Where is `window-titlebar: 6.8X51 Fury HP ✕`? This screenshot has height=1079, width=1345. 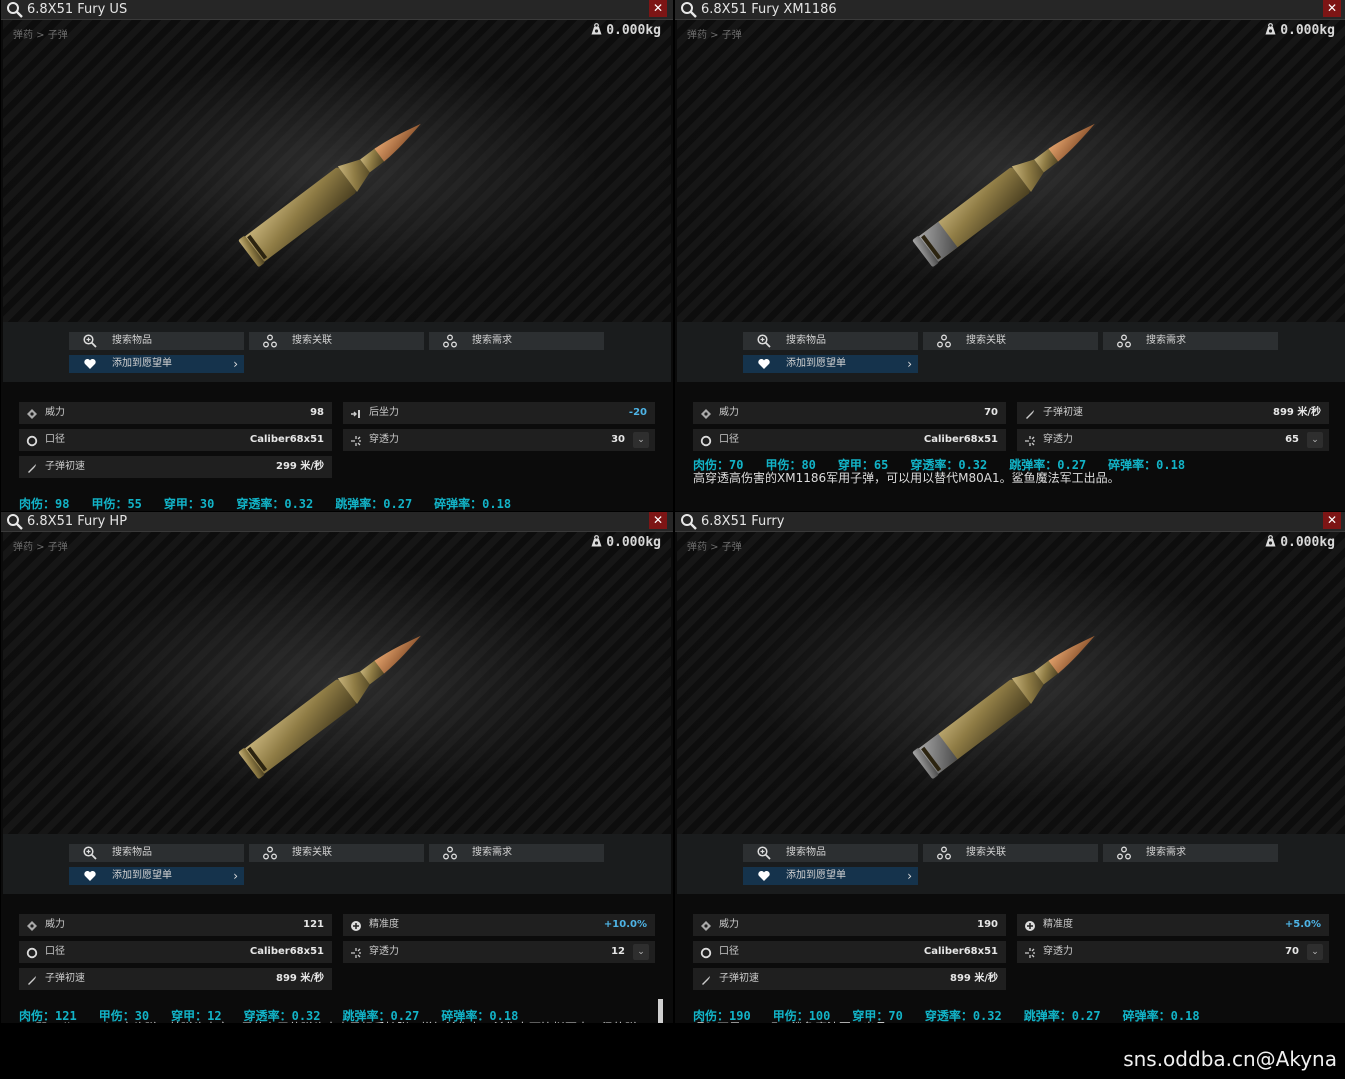
window-titlebar: 6.8X51 Fury HP ✕ is located at coordinates (337, 522).